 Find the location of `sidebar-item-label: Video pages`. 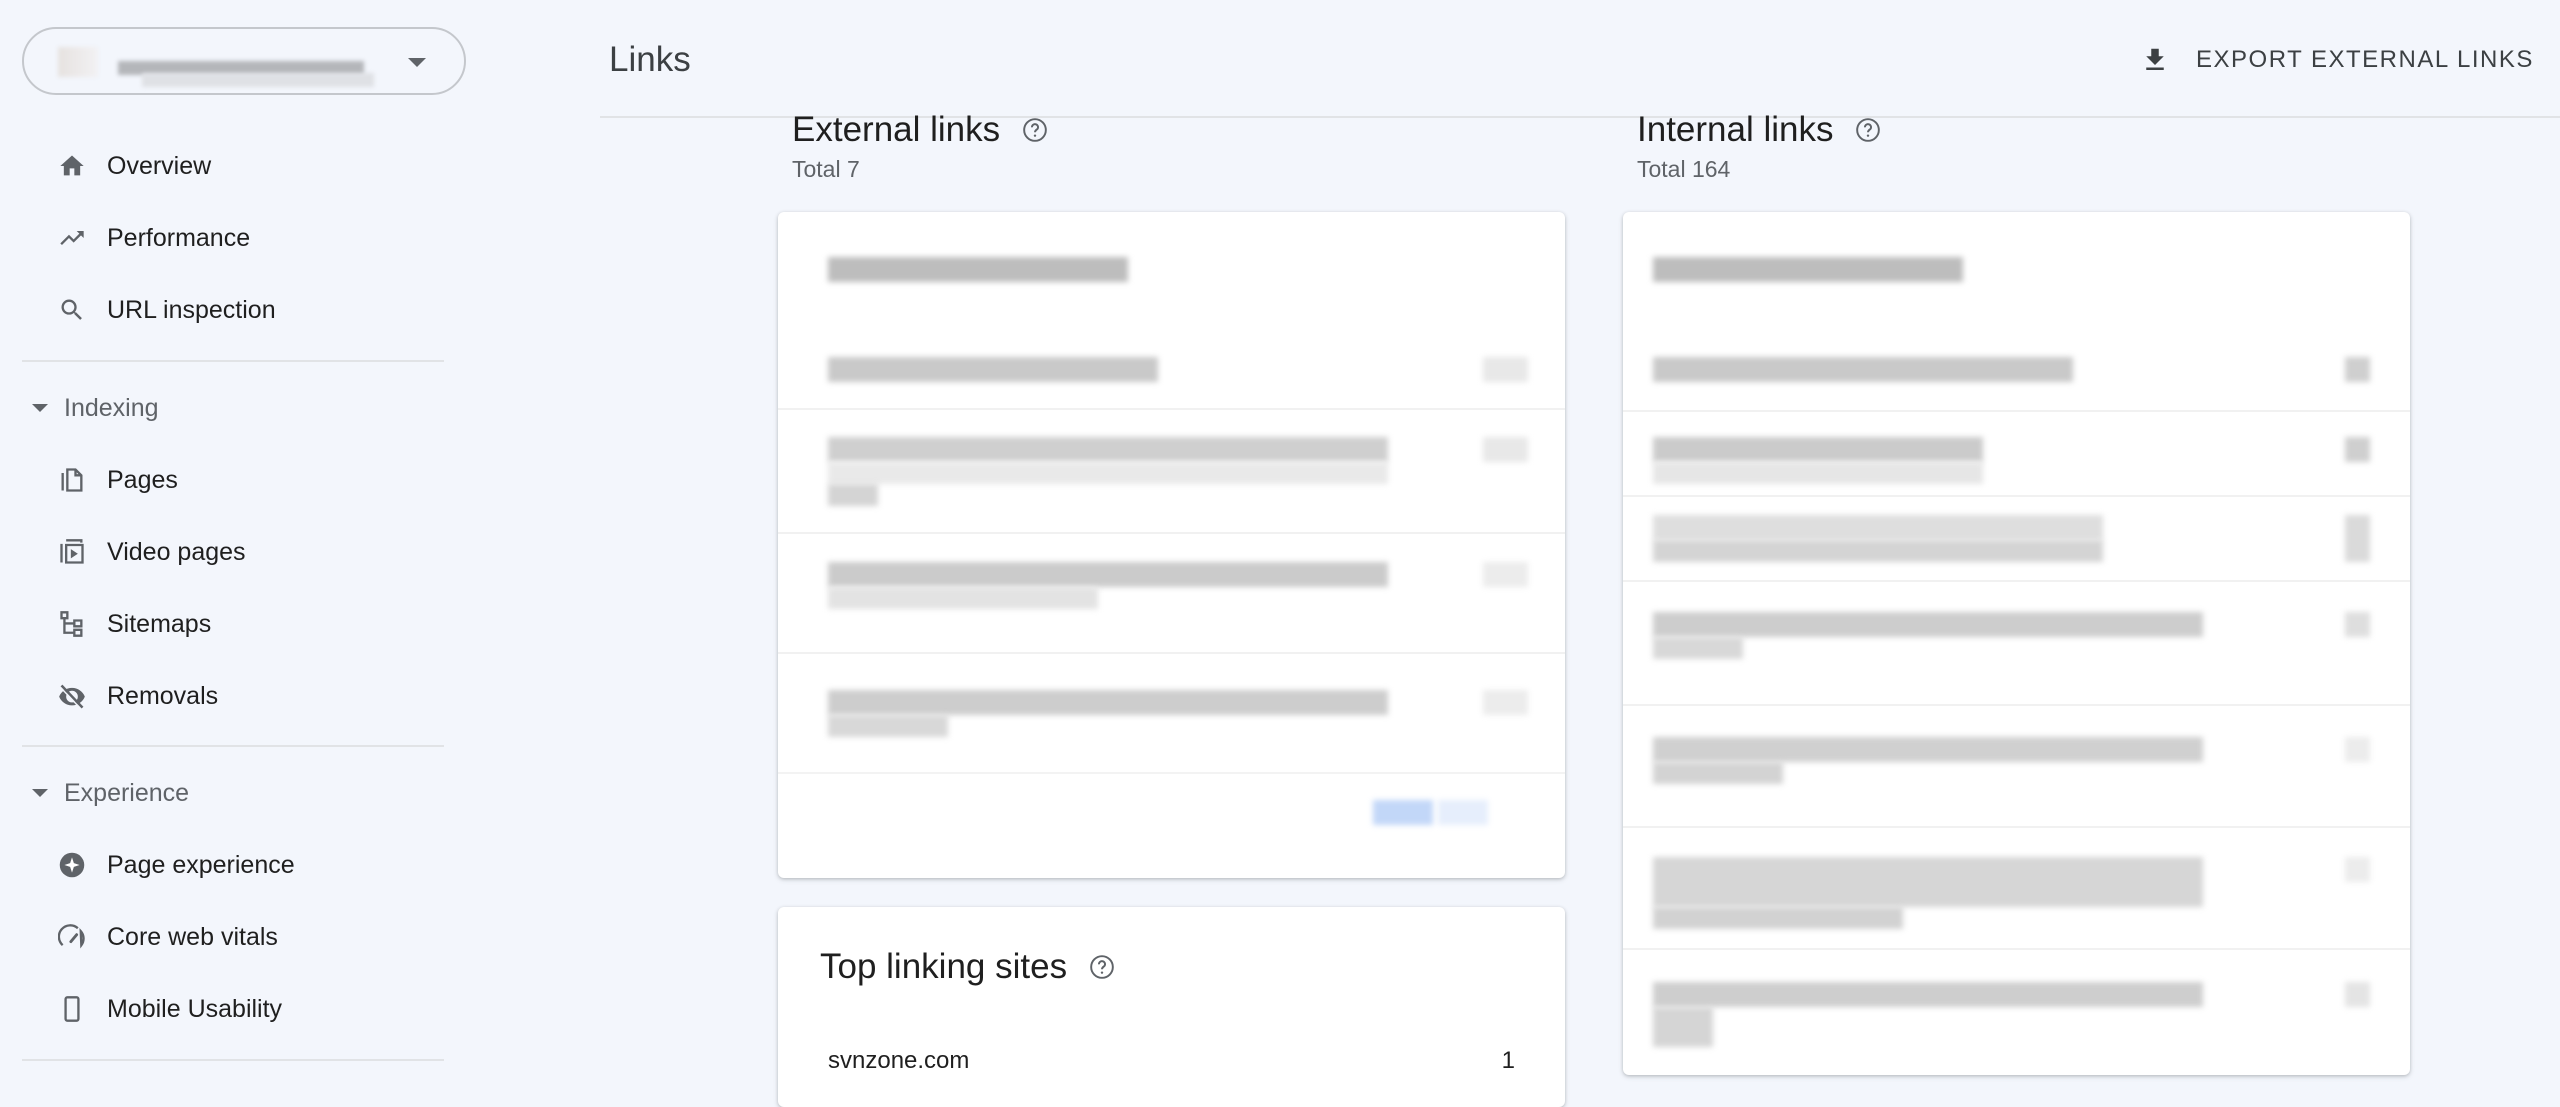

sidebar-item-label: Video pages is located at coordinates (176, 551).